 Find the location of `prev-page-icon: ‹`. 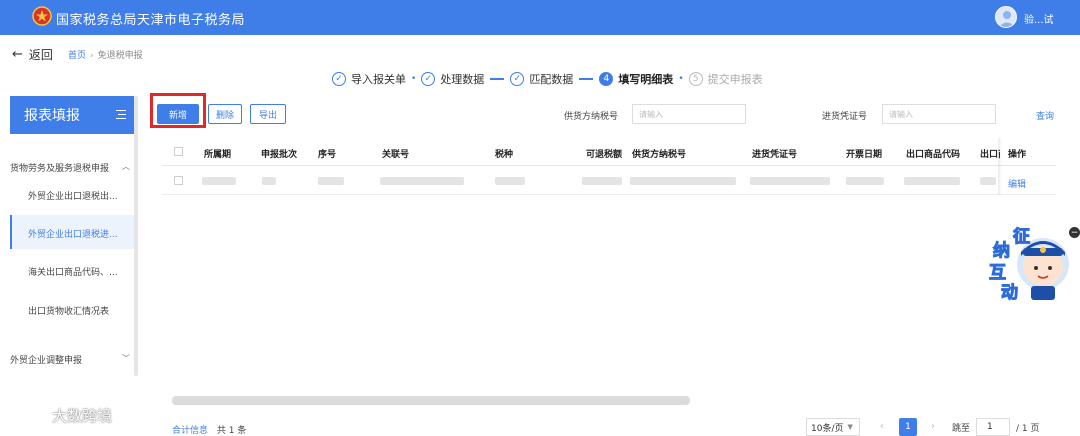

prev-page-icon: ‹ is located at coordinates (882, 426).